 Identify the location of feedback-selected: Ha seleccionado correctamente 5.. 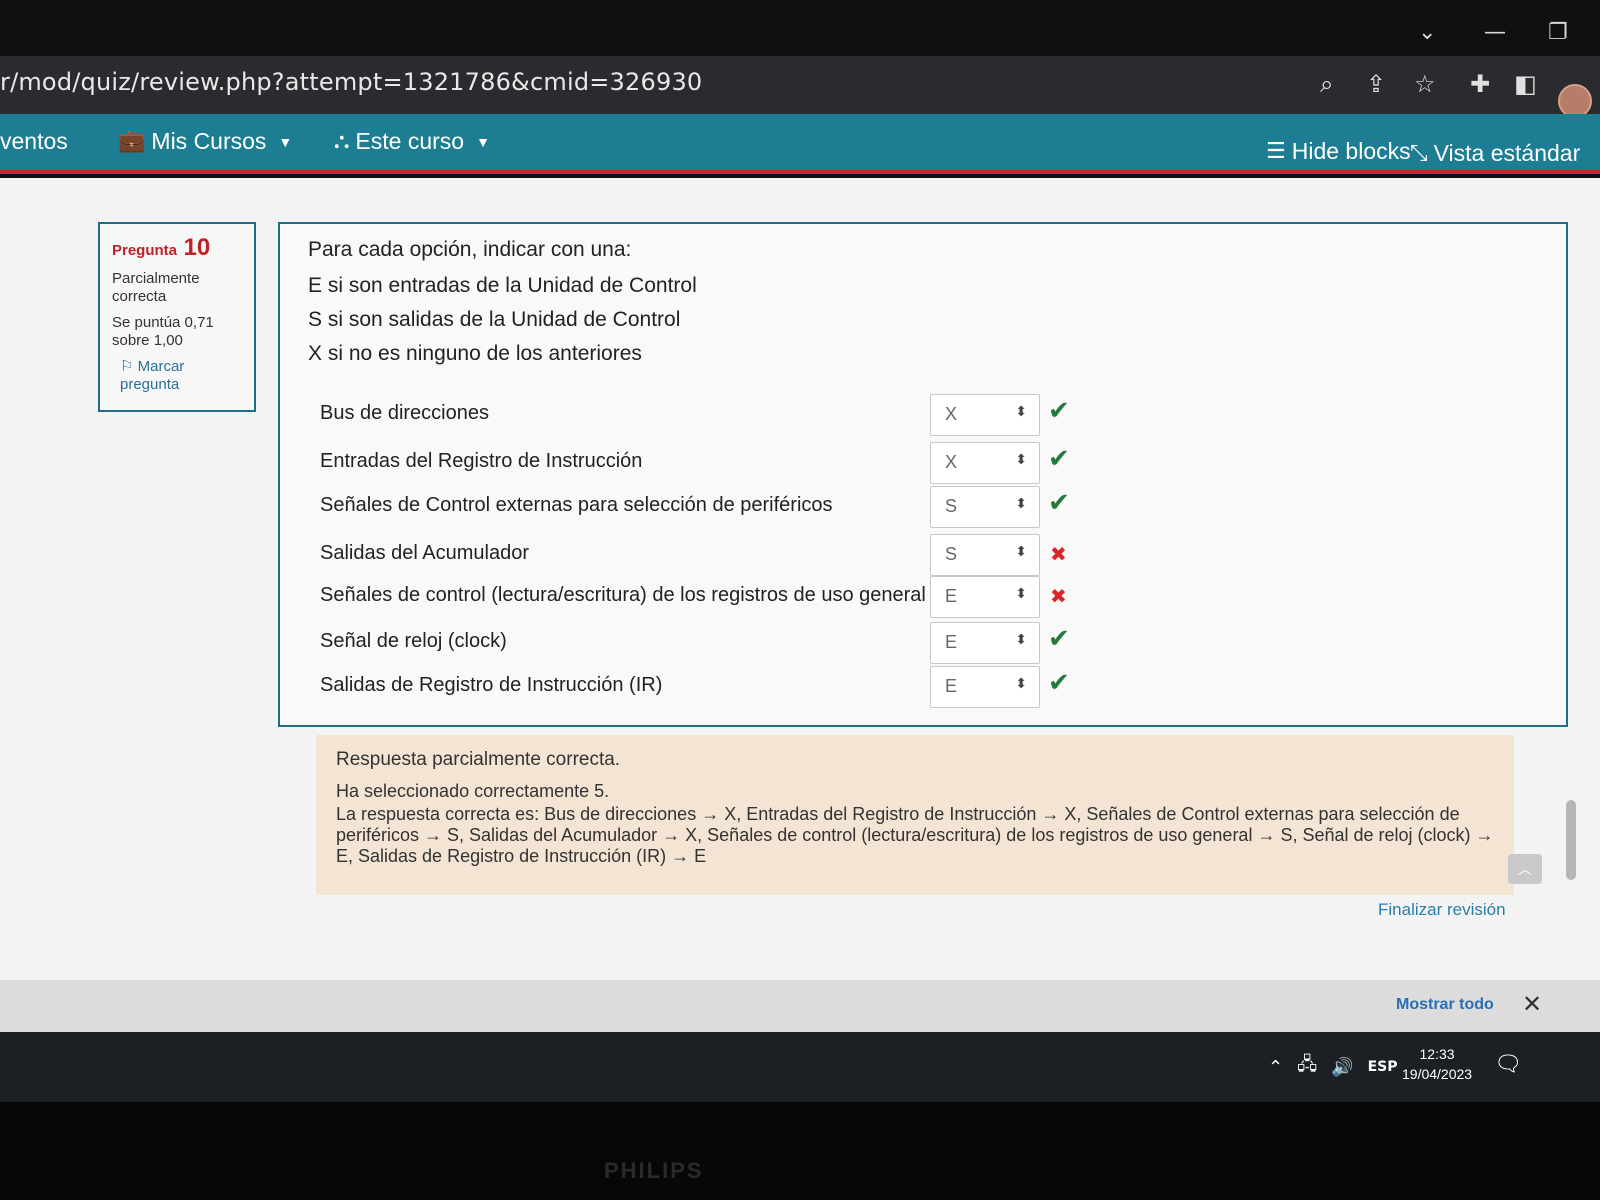
(473, 791).